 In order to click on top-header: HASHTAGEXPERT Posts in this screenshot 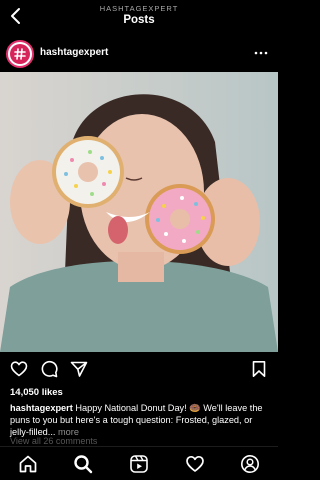, I will do `click(139, 18)`.